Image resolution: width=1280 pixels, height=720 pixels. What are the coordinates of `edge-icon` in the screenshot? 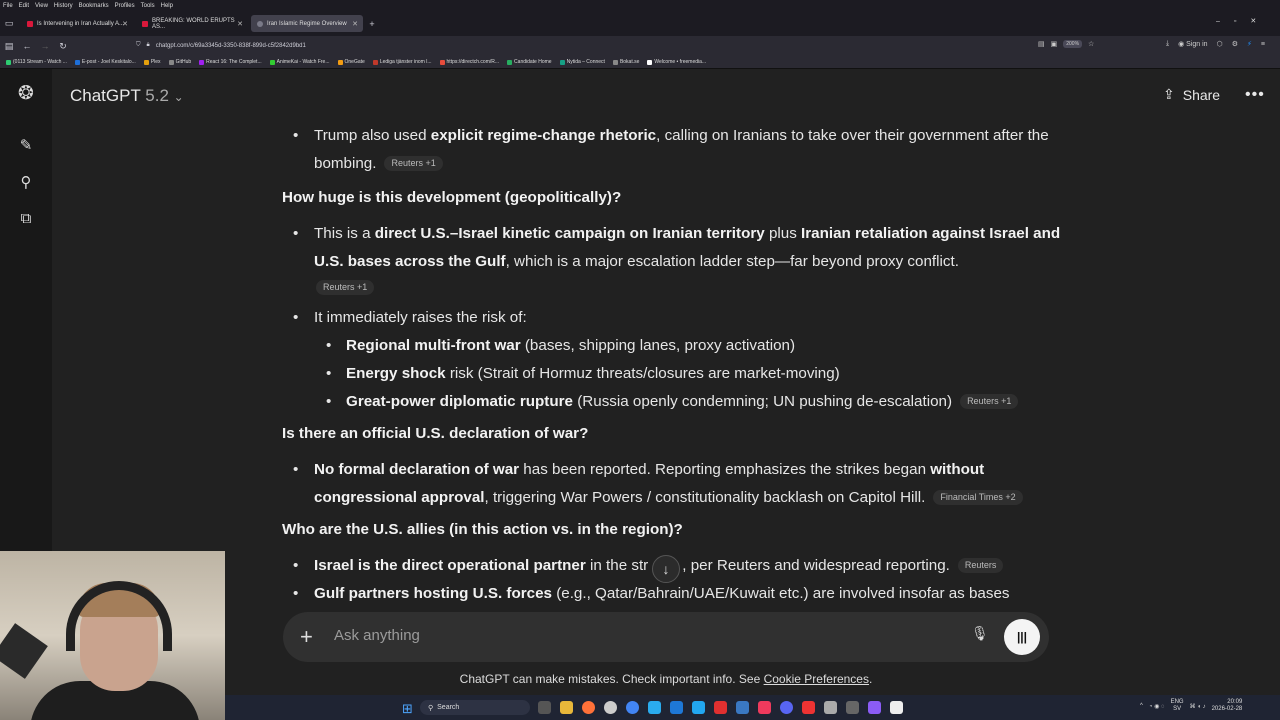 It's located at (676, 707).